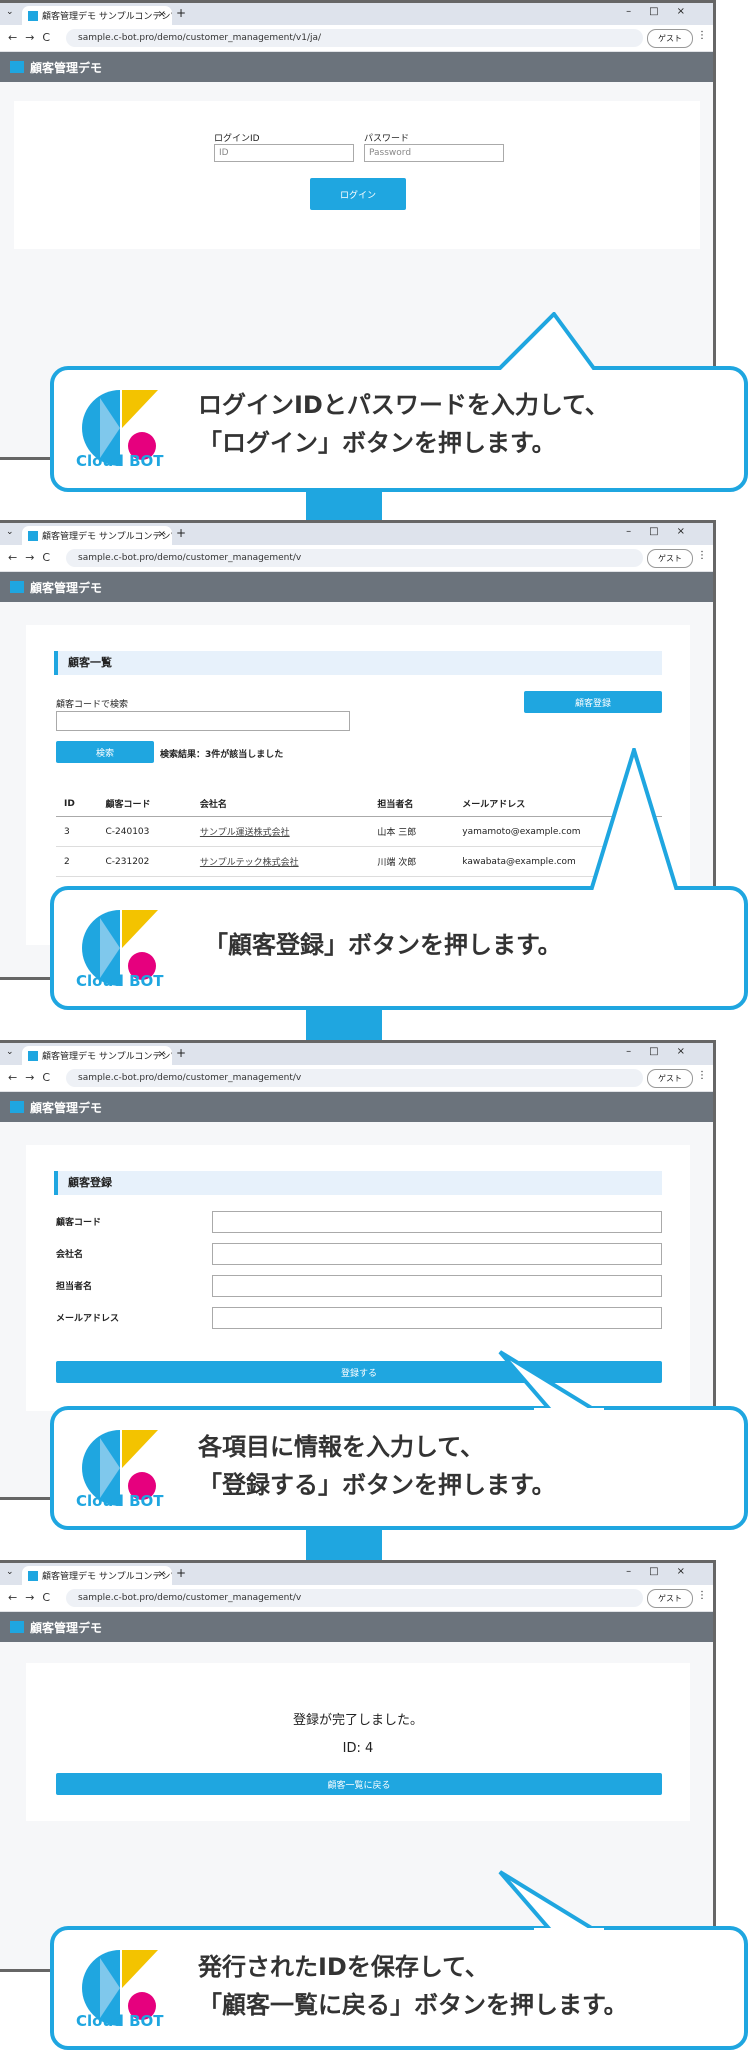  I want to click on callout-line-2: 「顧客一覧に戻る」ボタンを押します。, so click(413, 2005).